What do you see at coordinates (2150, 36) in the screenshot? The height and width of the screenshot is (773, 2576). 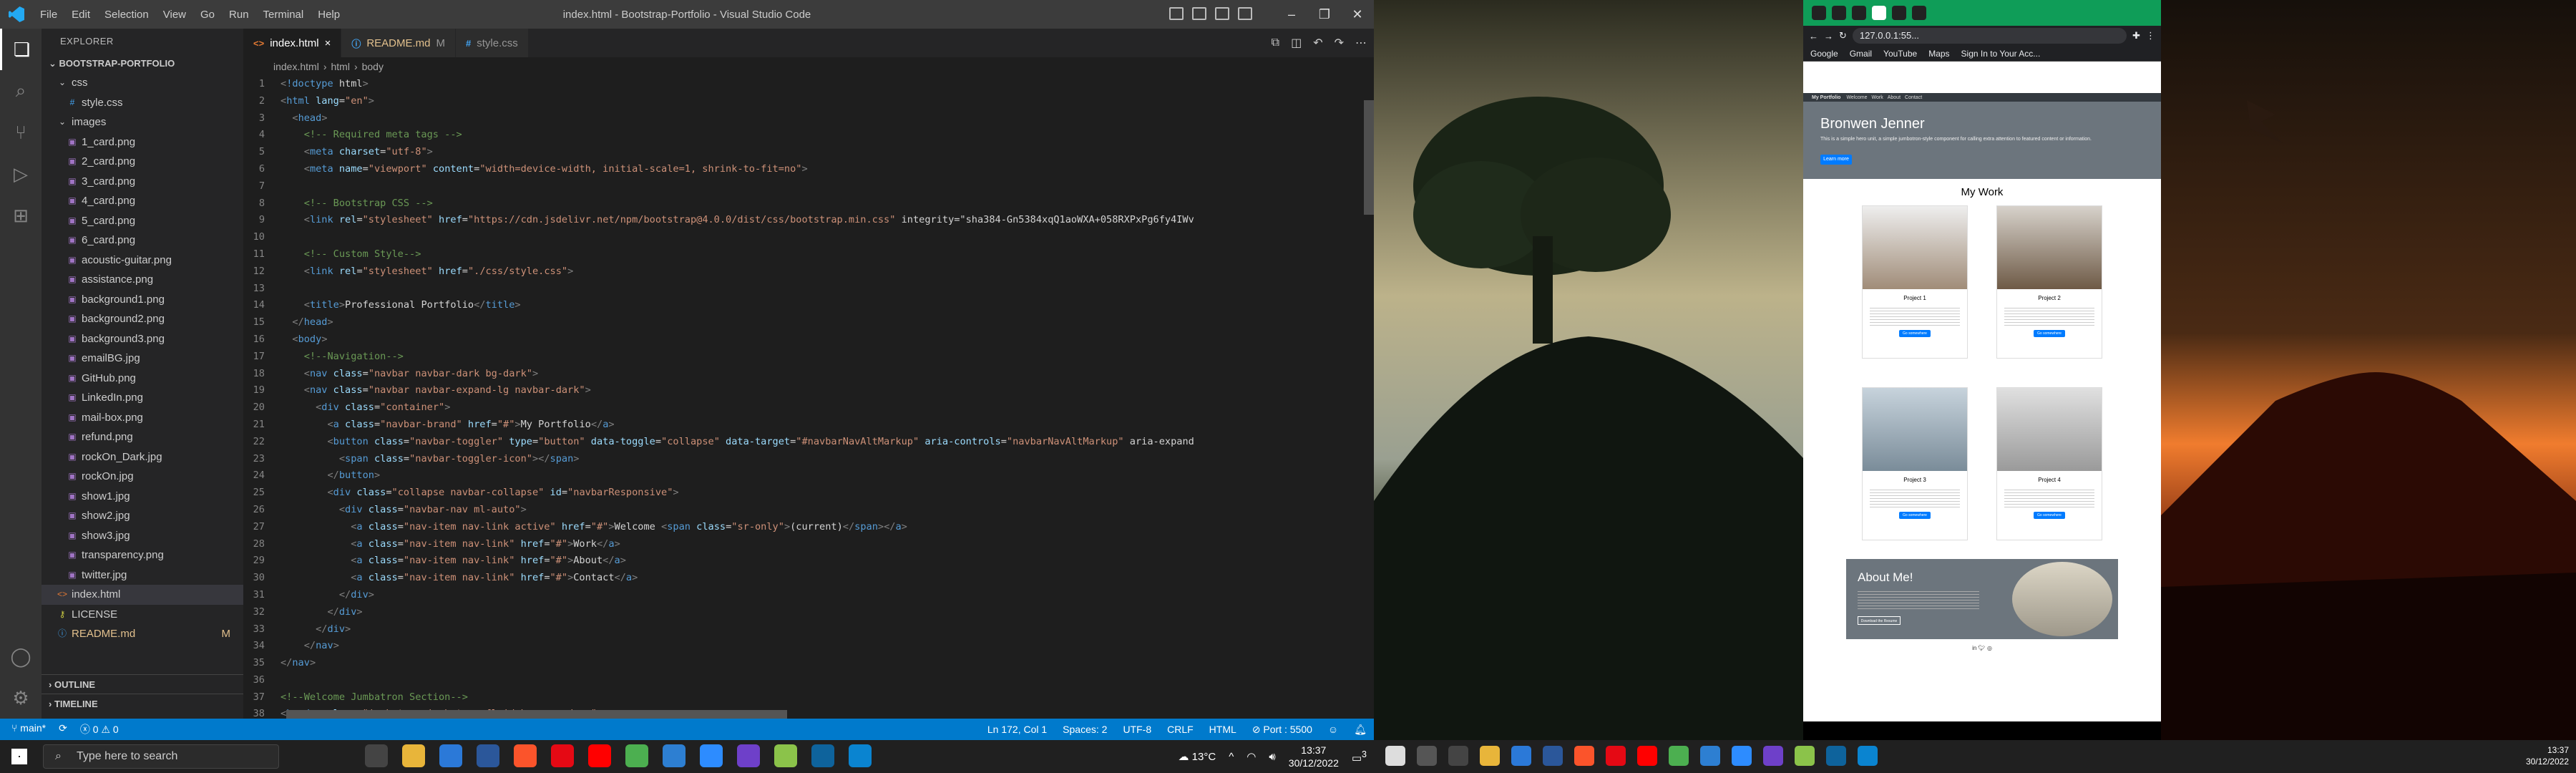 I see `chrome-menu-icon: ⋮` at bounding box center [2150, 36].